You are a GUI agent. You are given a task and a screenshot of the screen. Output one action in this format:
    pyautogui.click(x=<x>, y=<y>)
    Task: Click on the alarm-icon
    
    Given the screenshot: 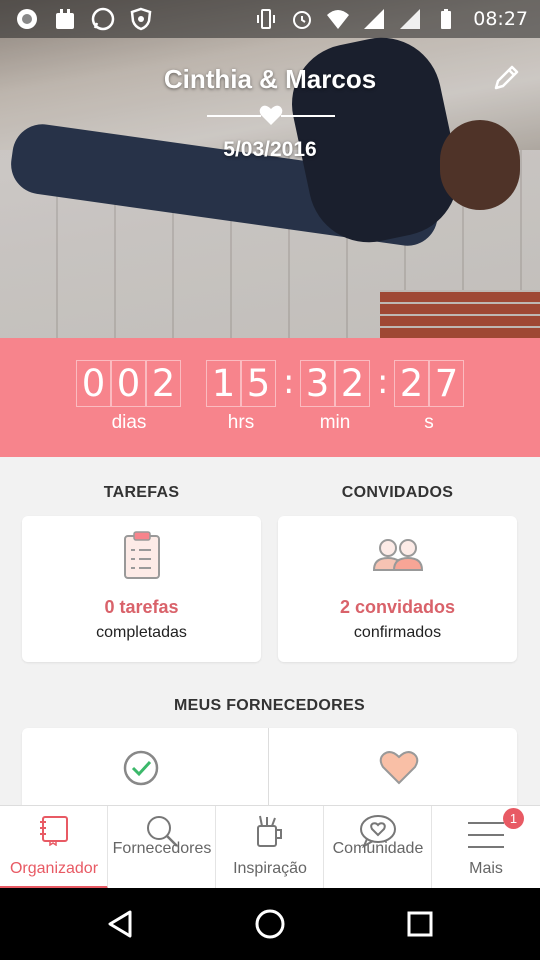 What is the action you would take?
    pyautogui.click(x=302, y=19)
    